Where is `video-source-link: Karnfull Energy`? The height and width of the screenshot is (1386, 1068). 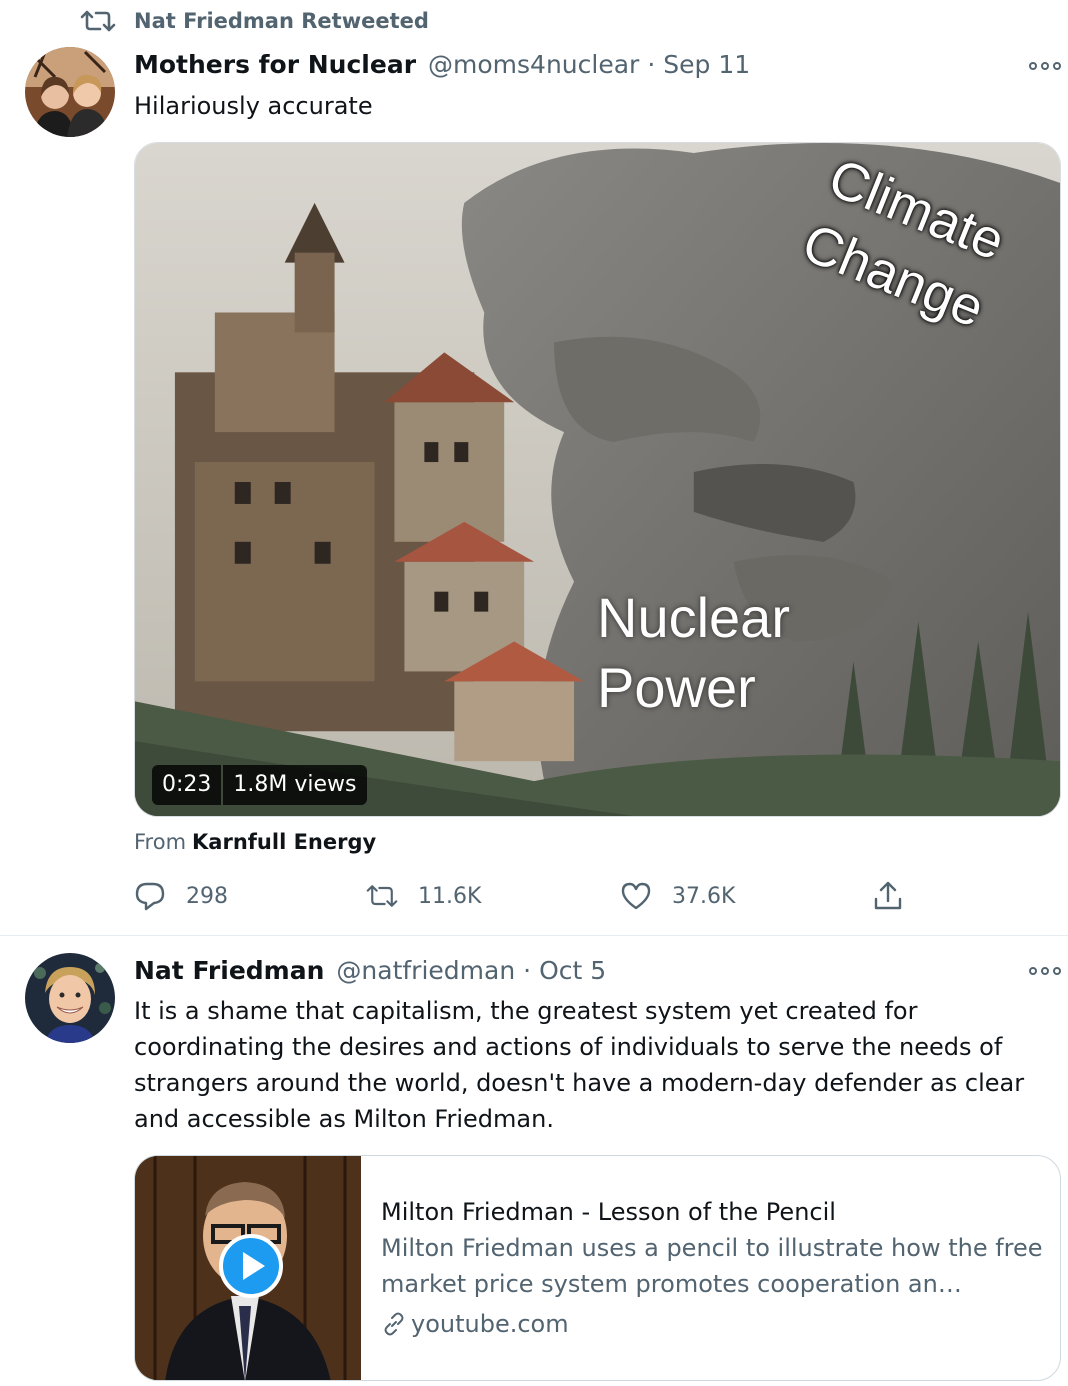 video-source-link: Karnfull Energy is located at coordinates (284, 842).